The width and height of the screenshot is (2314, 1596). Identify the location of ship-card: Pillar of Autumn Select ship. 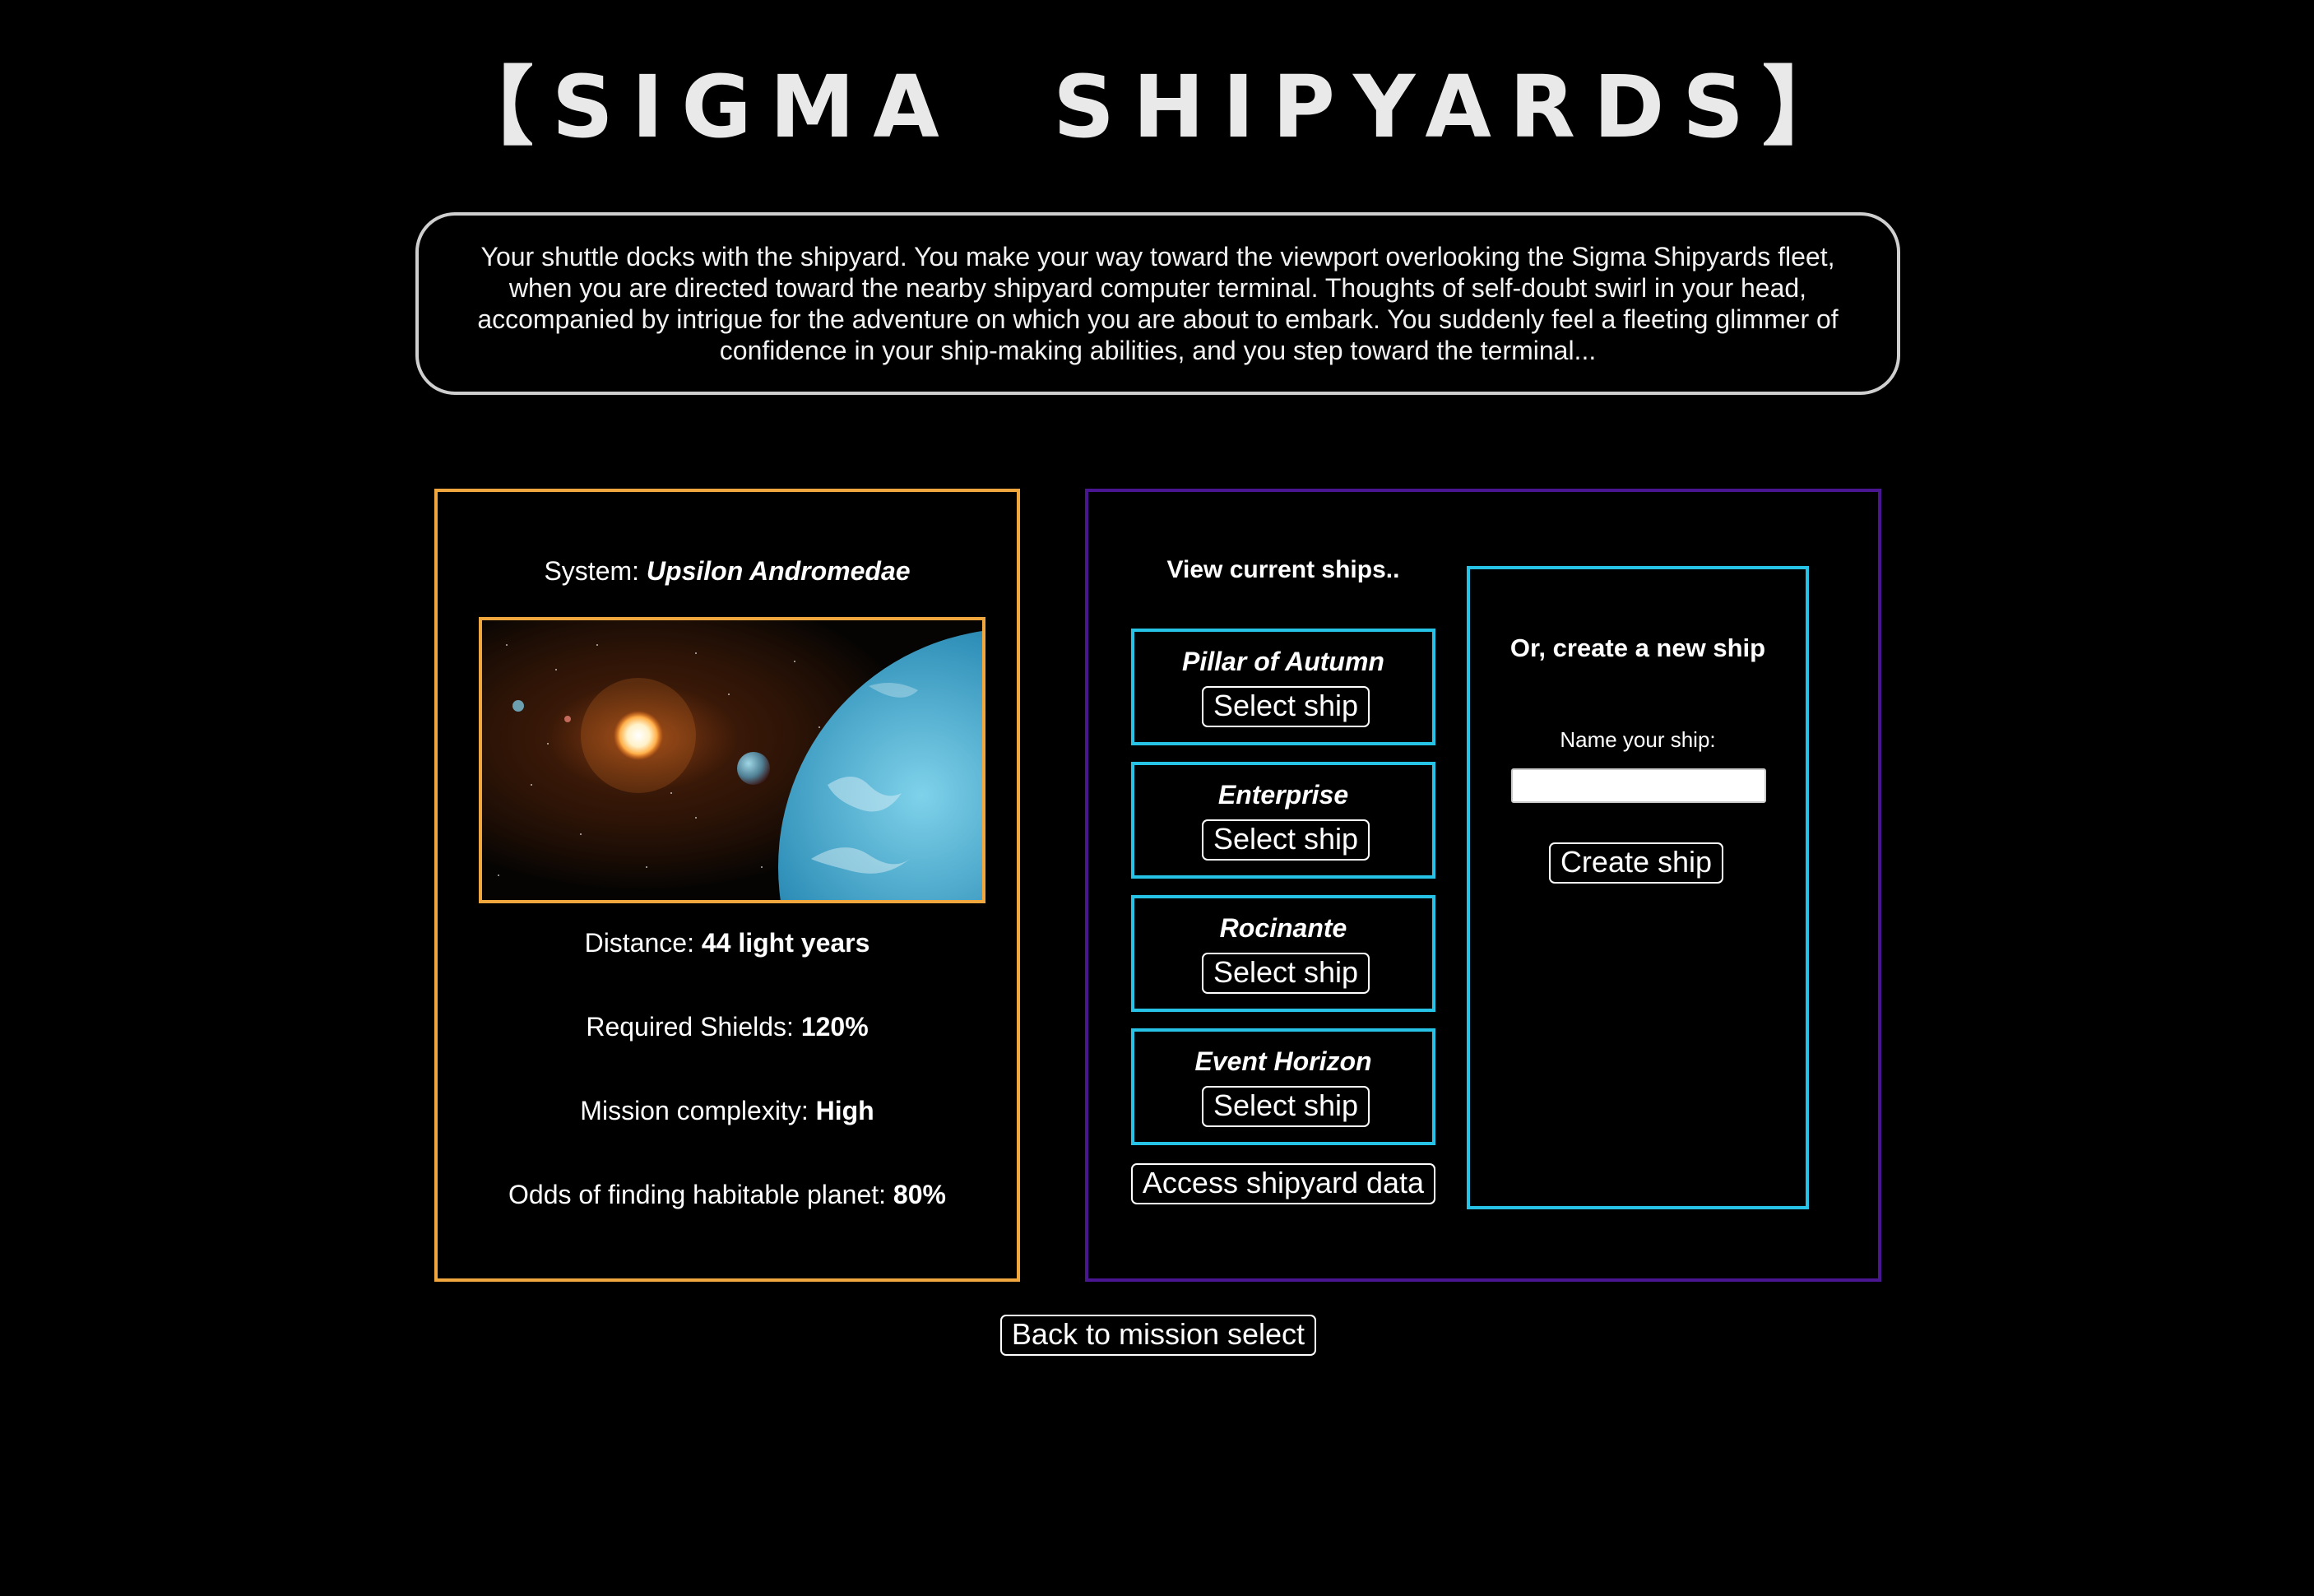
(1283, 687).